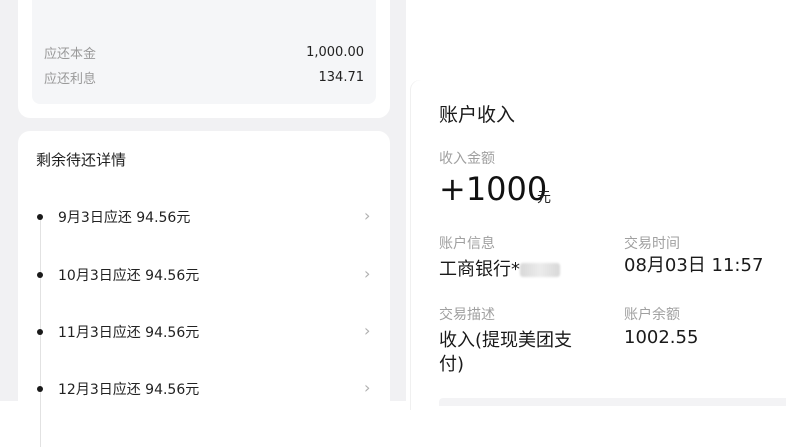 This screenshot has width=786, height=447. I want to click on transaction-desc-value: 收入(提现美团支 付), so click(505, 353).